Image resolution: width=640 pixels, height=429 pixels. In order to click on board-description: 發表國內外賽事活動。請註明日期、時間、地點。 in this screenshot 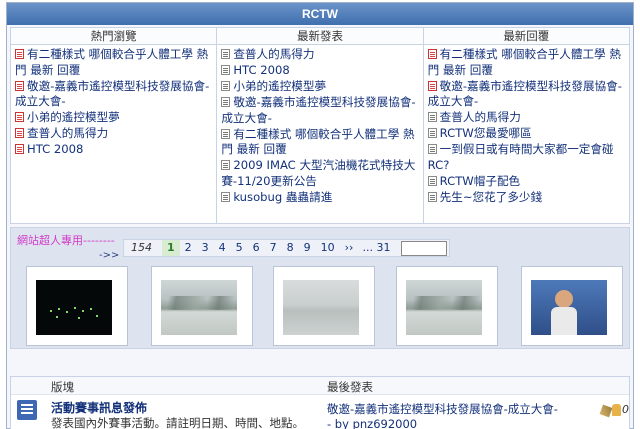, I will do `click(177, 422)`.